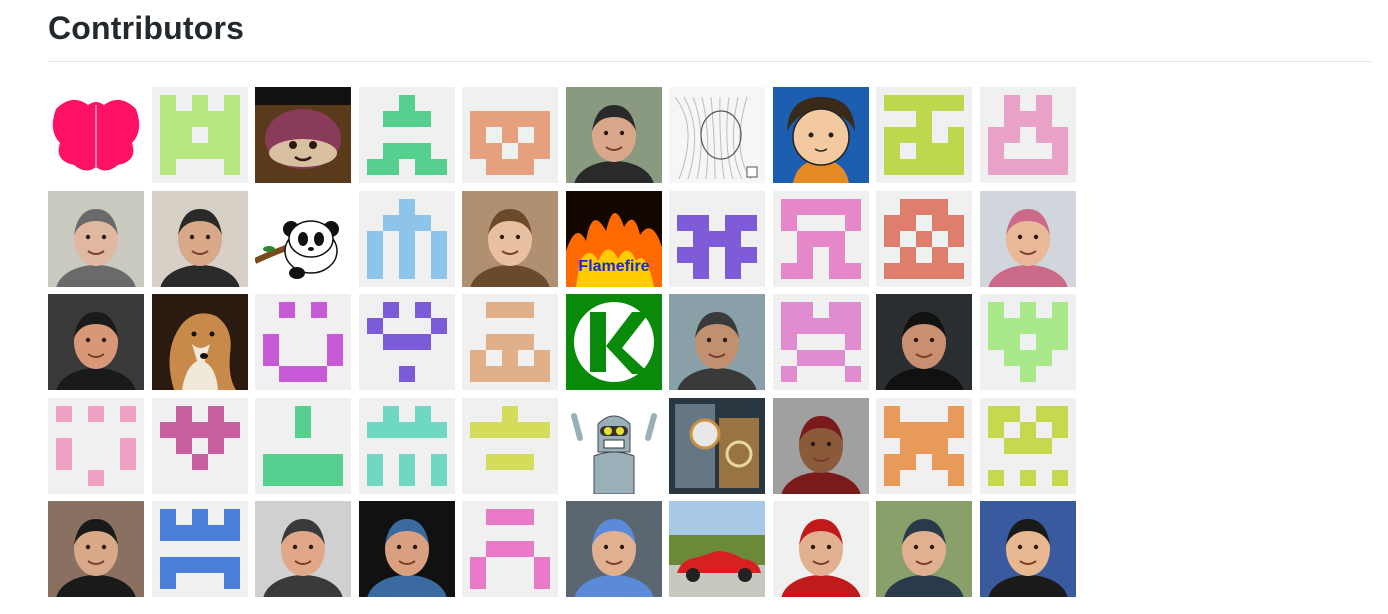 The height and width of the screenshot is (614, 1388). What do you see at coordinates (613, 266) in the screenshot?
I see `svg-text: Flamefire` at bounding box center [613, 266].